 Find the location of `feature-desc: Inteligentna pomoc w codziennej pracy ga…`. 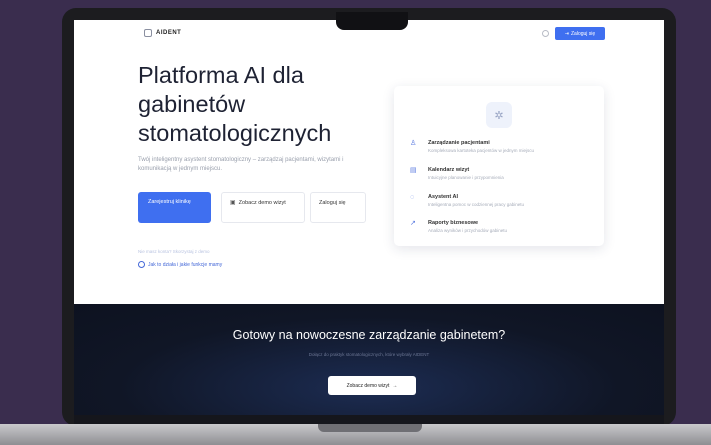

feature-desc: Inteligentna pomoc w codziennej pracy ga… is located at coordinates (476, 204).